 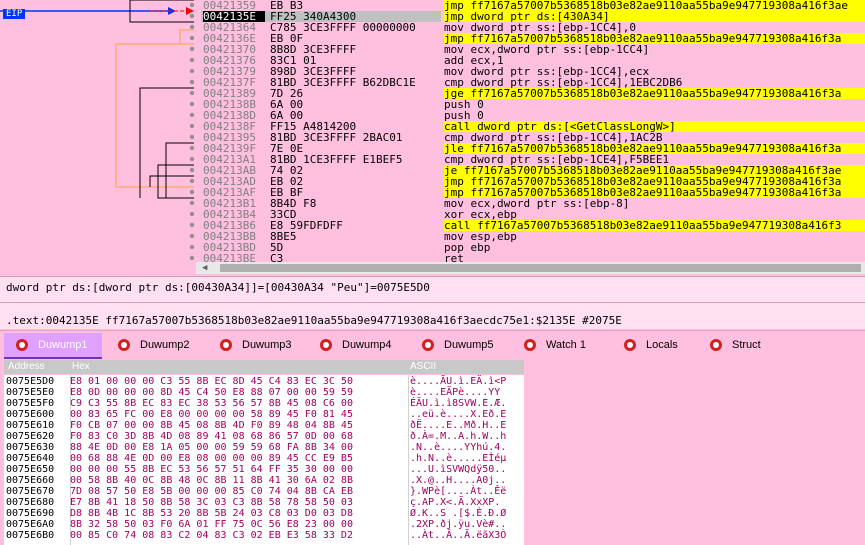 What do you see at coordinates (458, 480) in the screenshot?
I see `dump-ascii: .X.@..H....A0j..` at bounding box center [458, 480].